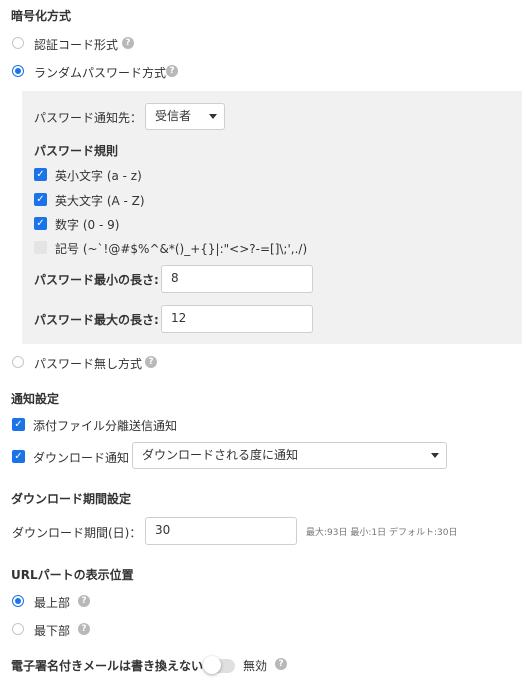  I want to click on checkbox-attachment-notify: ✓, so click(18, 424).